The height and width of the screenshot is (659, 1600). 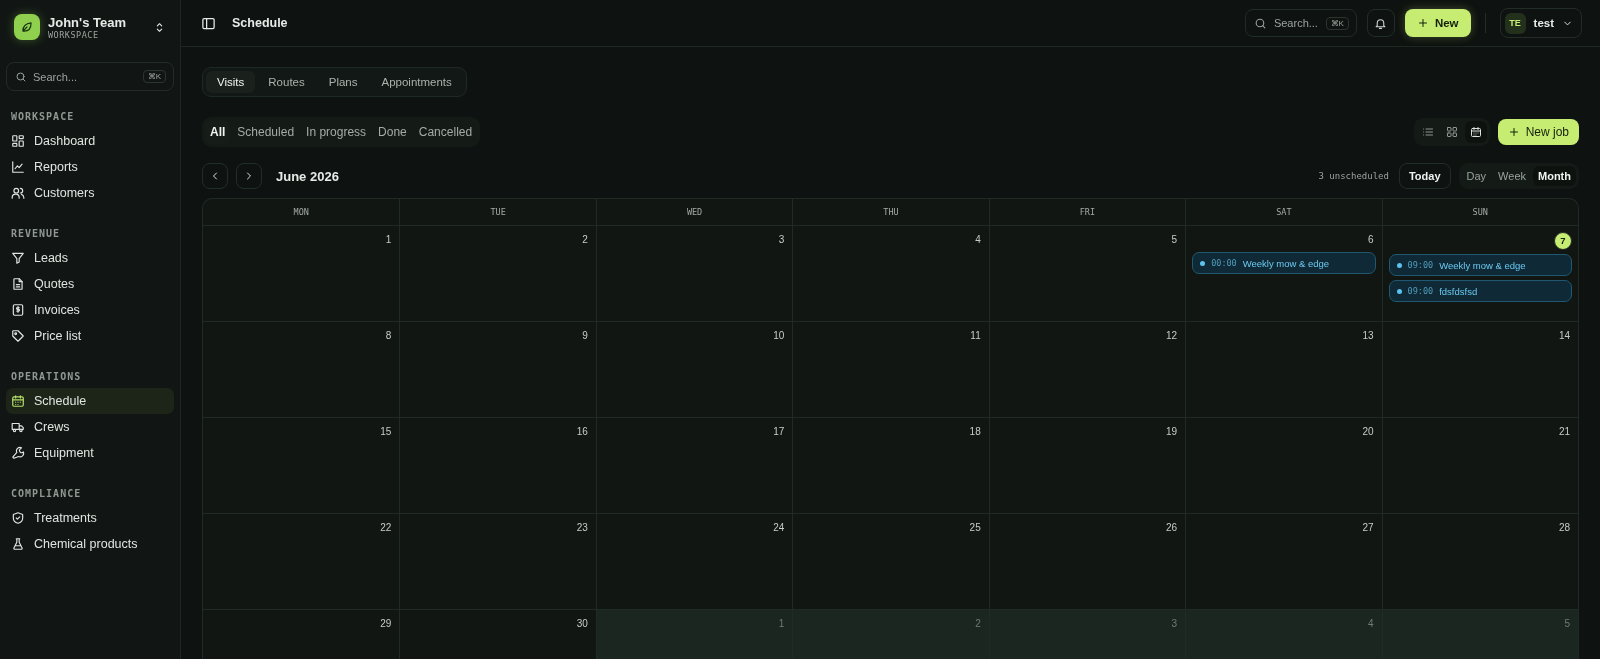 I want to click on day-number: 20, so click(x=1368, y=432).